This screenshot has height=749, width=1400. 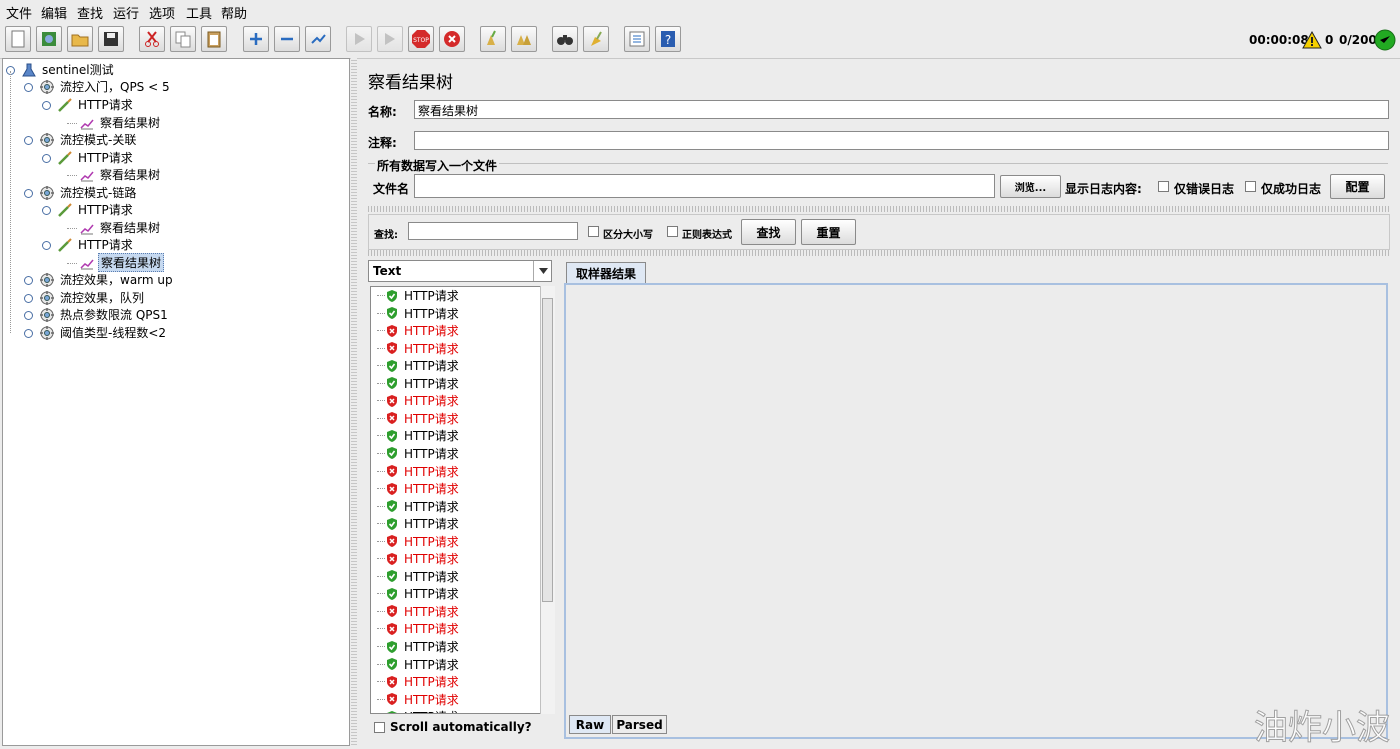 What do you see at coordinates (256, 39) in the screenshot?
I see `expand-button` at bounding box center [256, 39].